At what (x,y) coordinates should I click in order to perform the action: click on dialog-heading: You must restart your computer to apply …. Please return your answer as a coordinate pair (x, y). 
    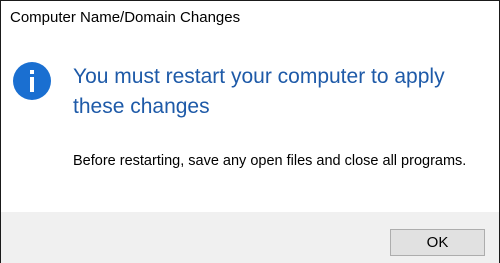
    Looking at the image, I should click on (259, 91).